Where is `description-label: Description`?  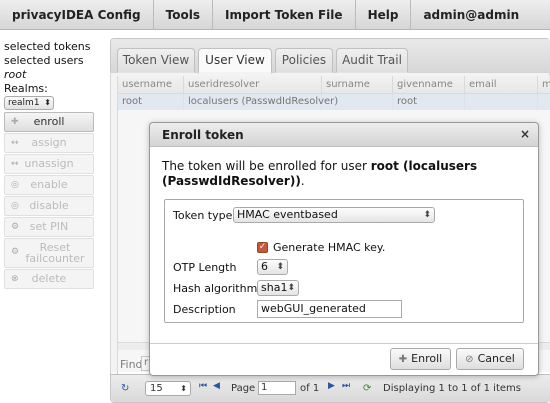 description-label: Description is located at coordinates (204, 309).